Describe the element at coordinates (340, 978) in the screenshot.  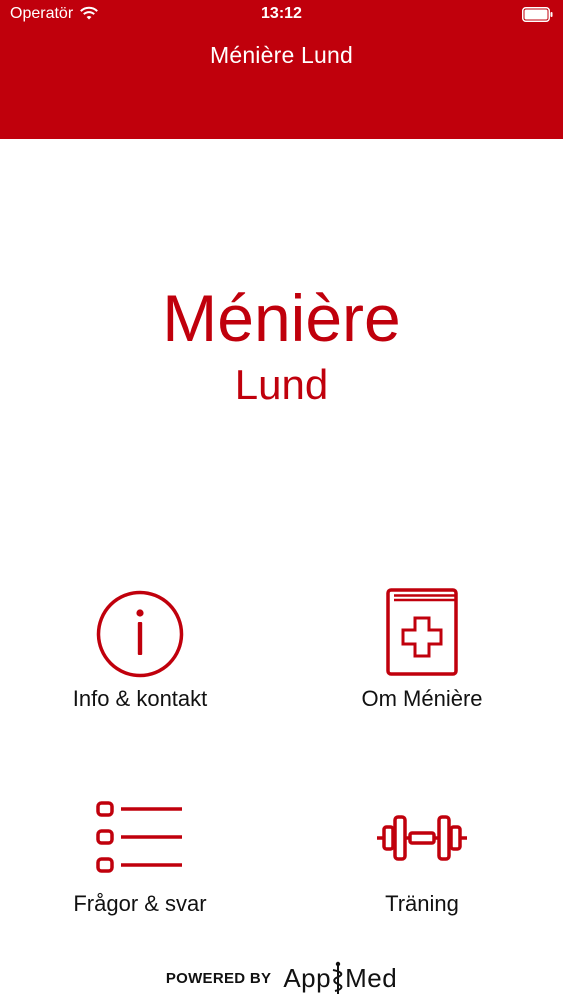
I see `appmed-logo: App Med` at that location.